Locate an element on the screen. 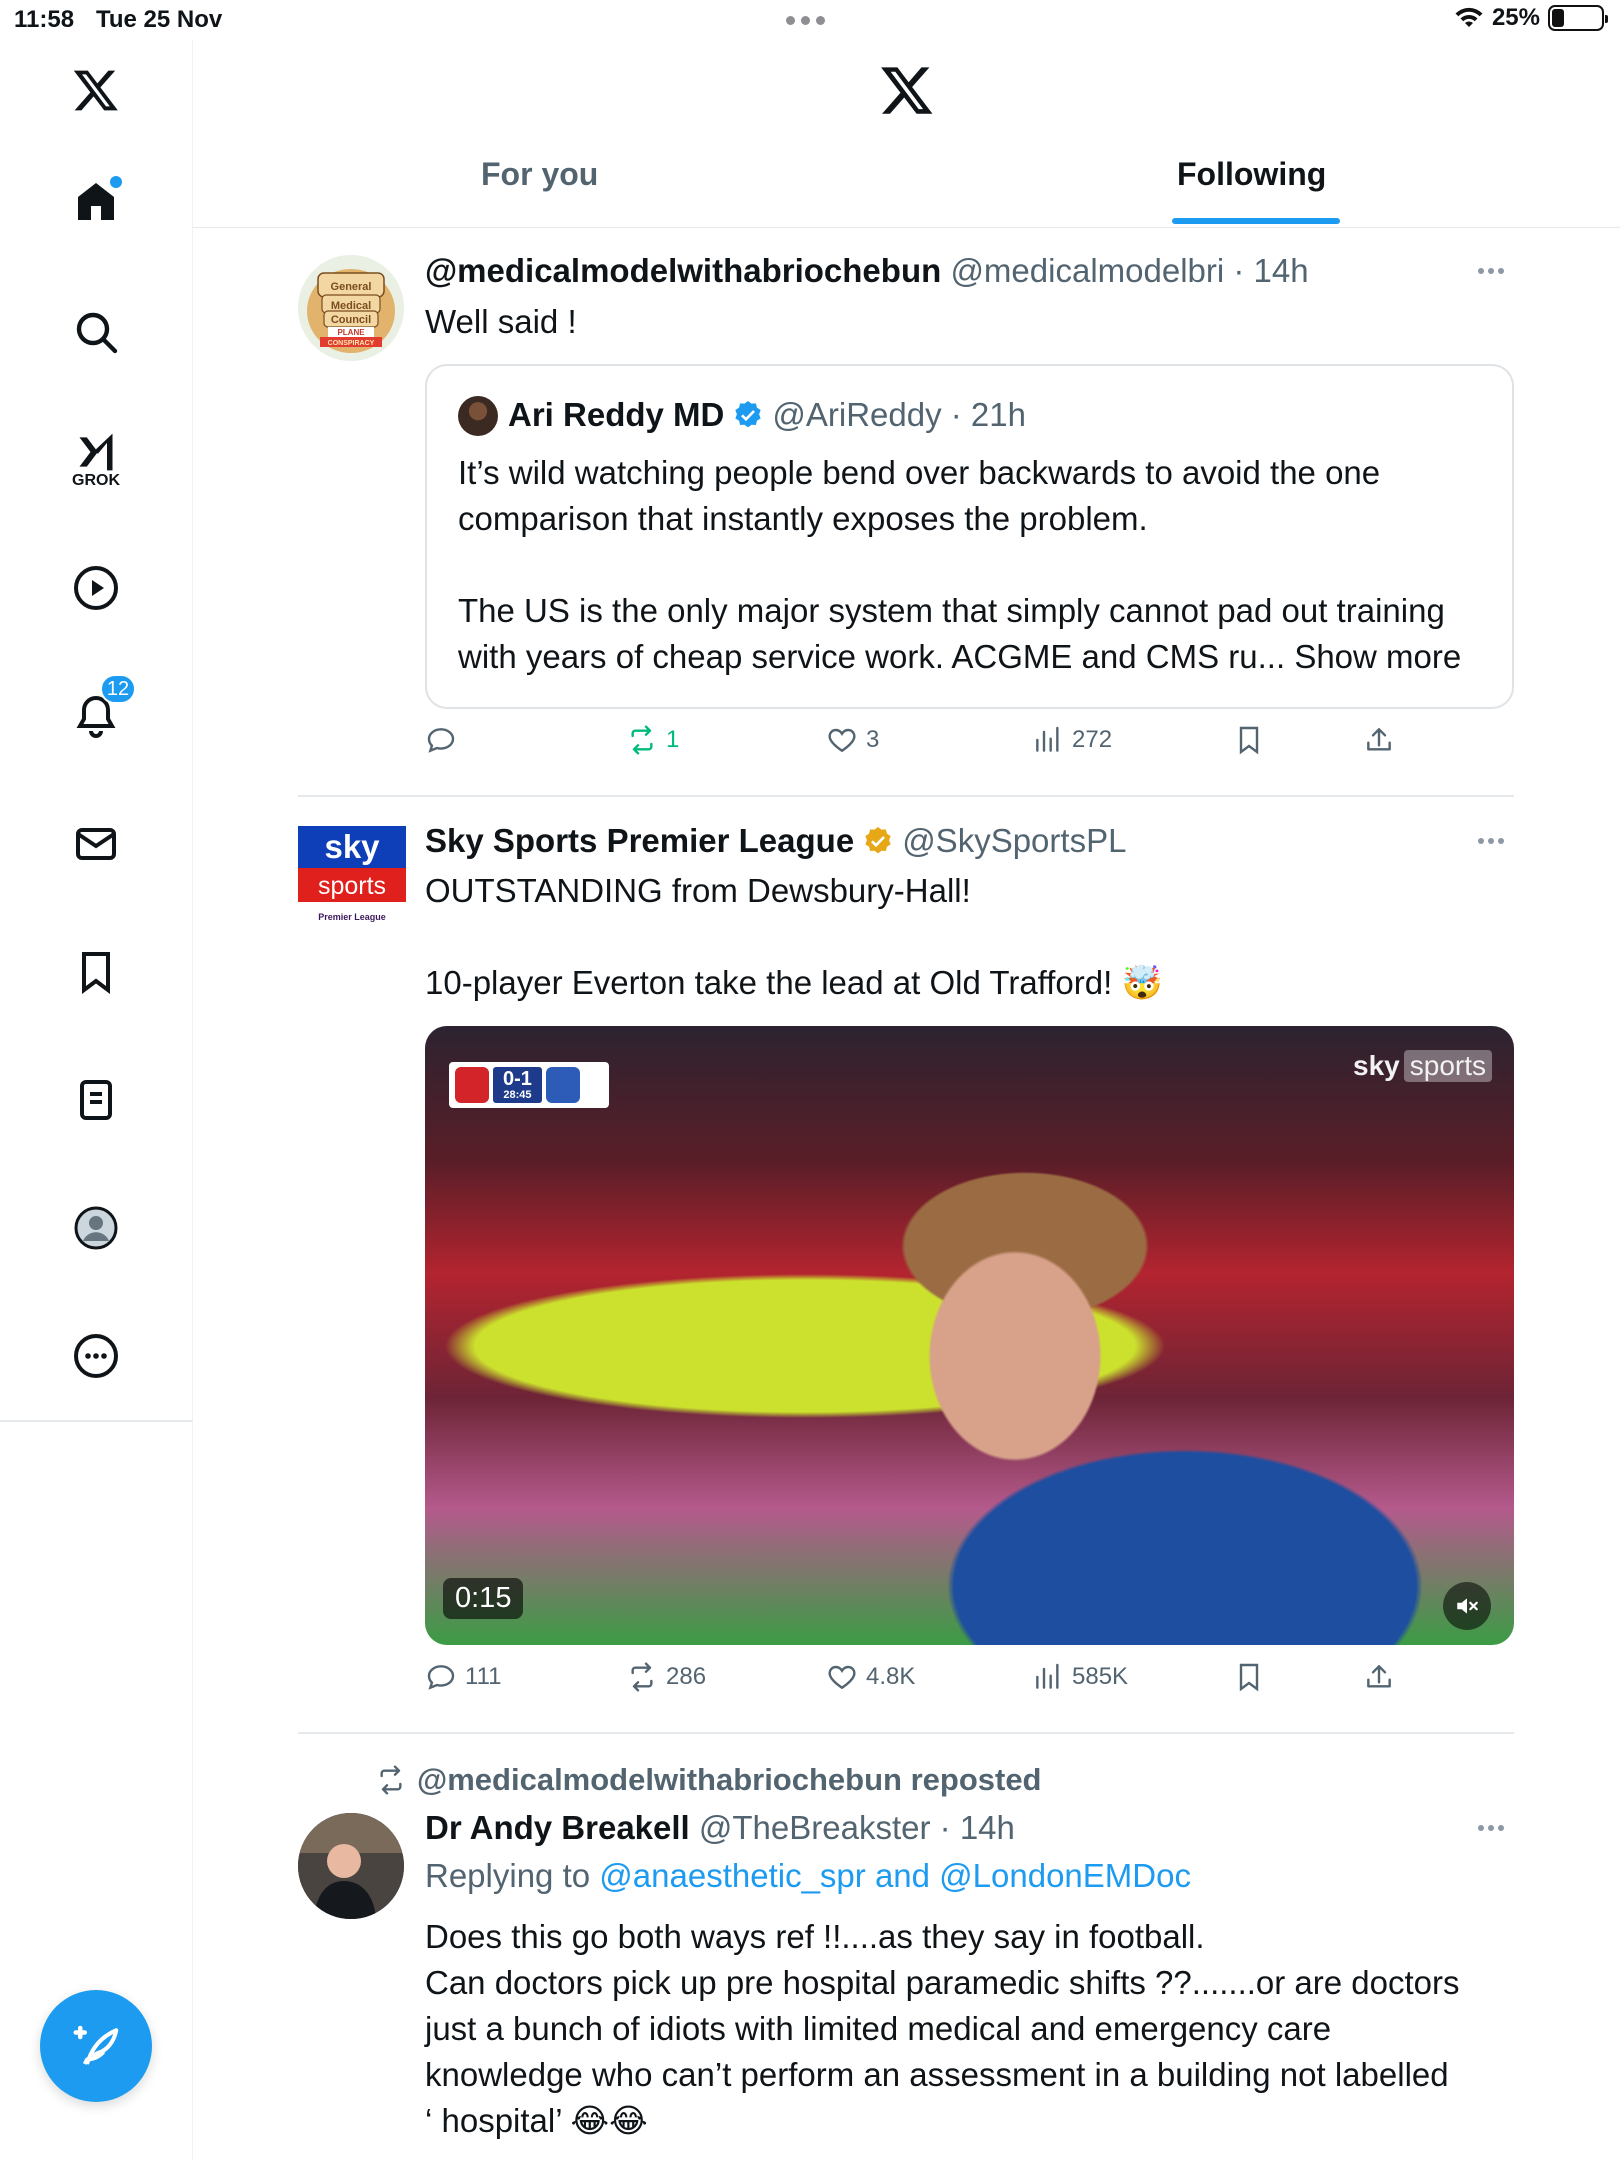  score-overlay: 0-1 28:45 is located at coordinates (529, 1085).